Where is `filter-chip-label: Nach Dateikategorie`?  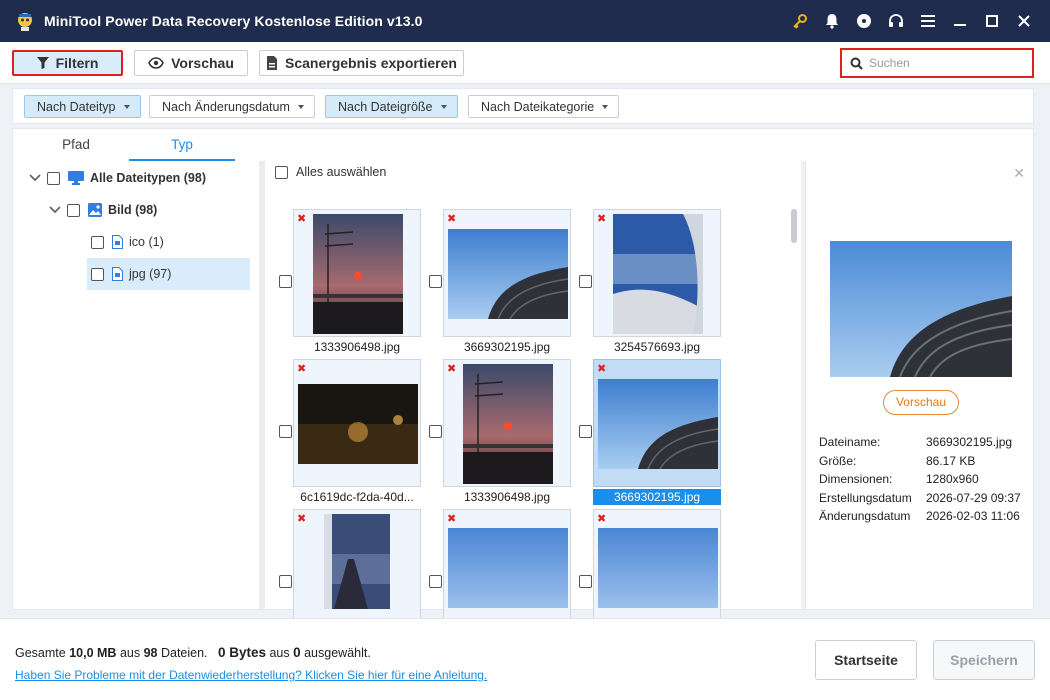
filter-chip-label: Nach Dateikategorie is located at coordinates (538, 106).